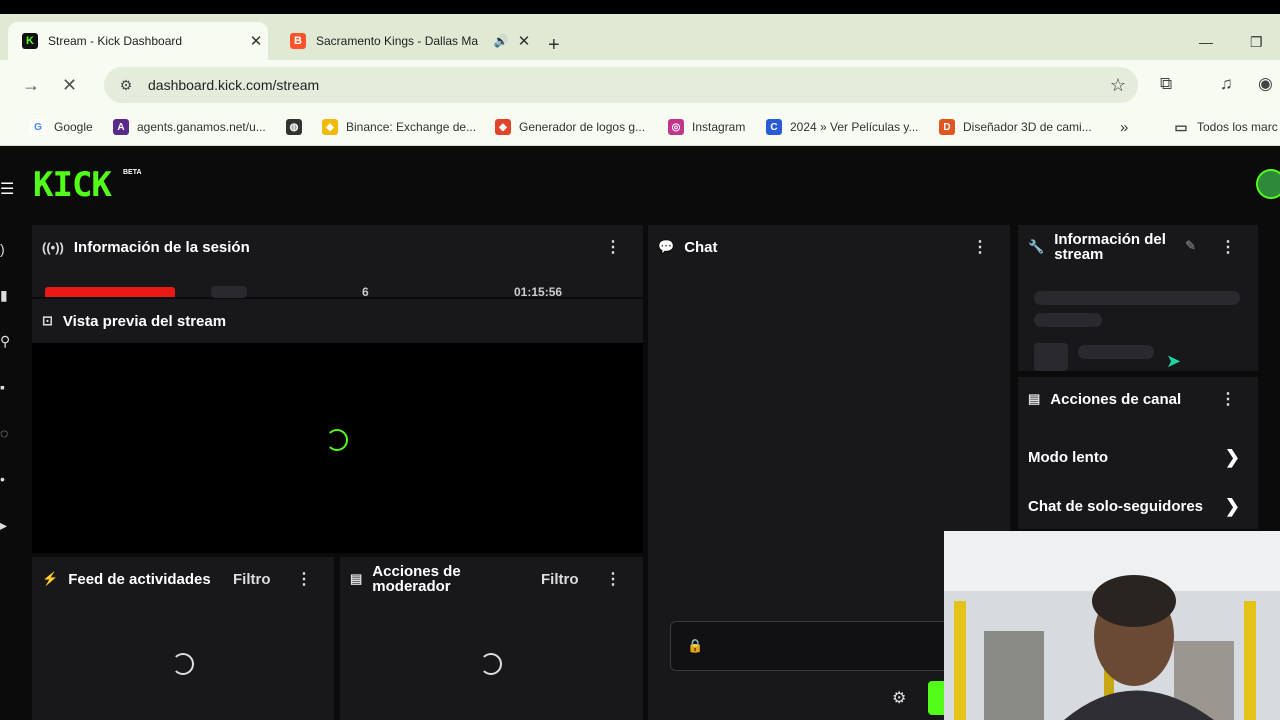 This screenshot has width=1280, height=720. Describe the element at coordinates (820, 646) in the screenshot. I see `chat-message-input: 🔒` at that location.